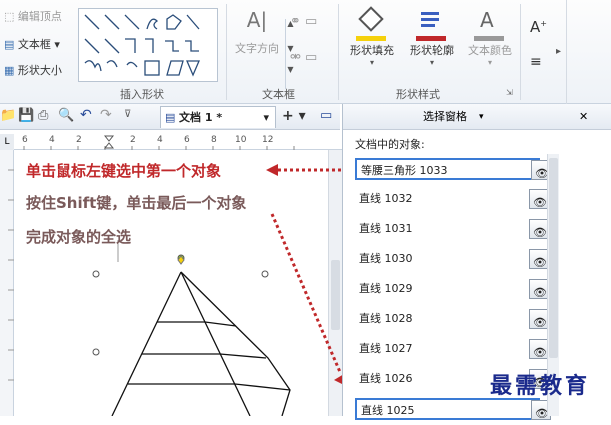  What do you see at coordinates (390, 144) in the screenshot?
I see `objects-section-label: 文档中的对象:` at bounding box center [390, 144].